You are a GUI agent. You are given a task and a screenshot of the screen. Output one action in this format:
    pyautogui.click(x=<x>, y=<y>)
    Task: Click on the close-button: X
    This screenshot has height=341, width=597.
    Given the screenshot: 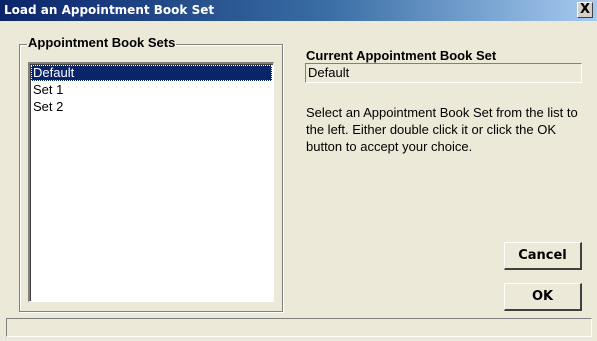 What is the action you would take?
    pyautogui.click(x=585, y=10)
    